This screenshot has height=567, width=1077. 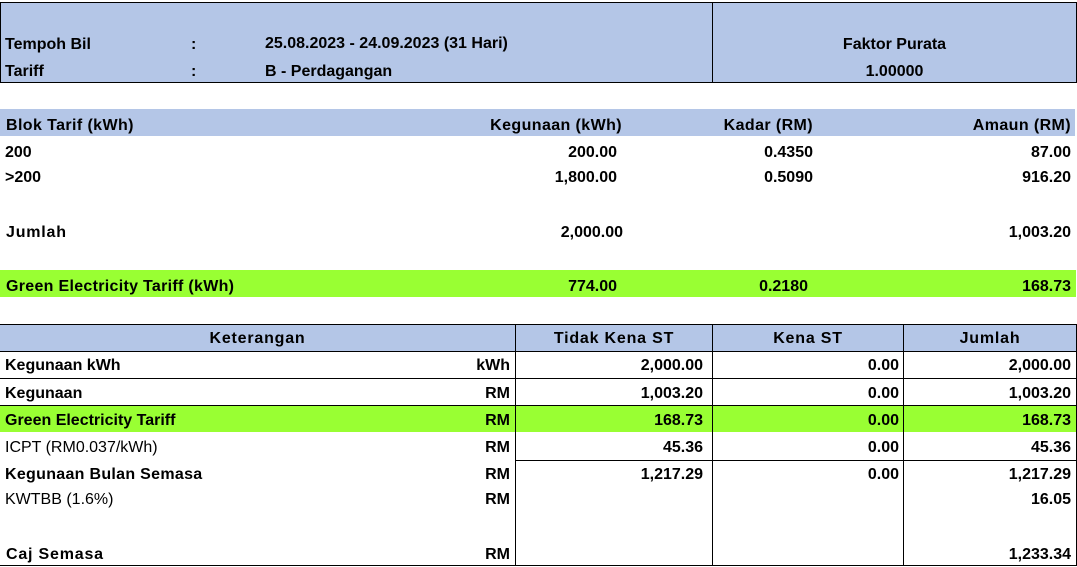 I want to click on green-tariff-kegunaan: 774.00, so click(x=592, y=286).